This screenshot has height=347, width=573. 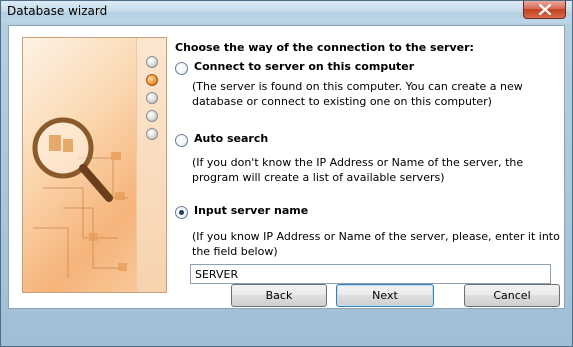 I want to click on option-label-connect-local: Connect to server on this computer, so click(x=304, y=66).